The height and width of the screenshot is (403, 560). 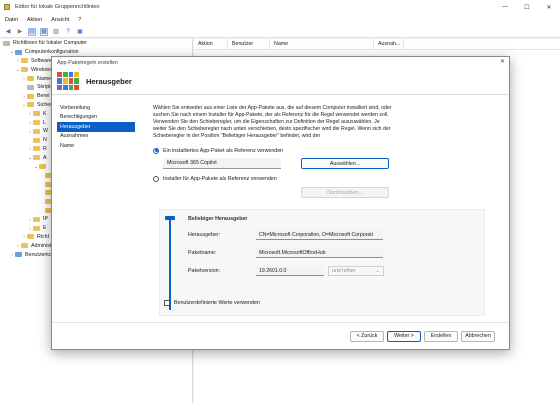 I want to click on menu-aktion: Aktion, so click(x=34, y=20).